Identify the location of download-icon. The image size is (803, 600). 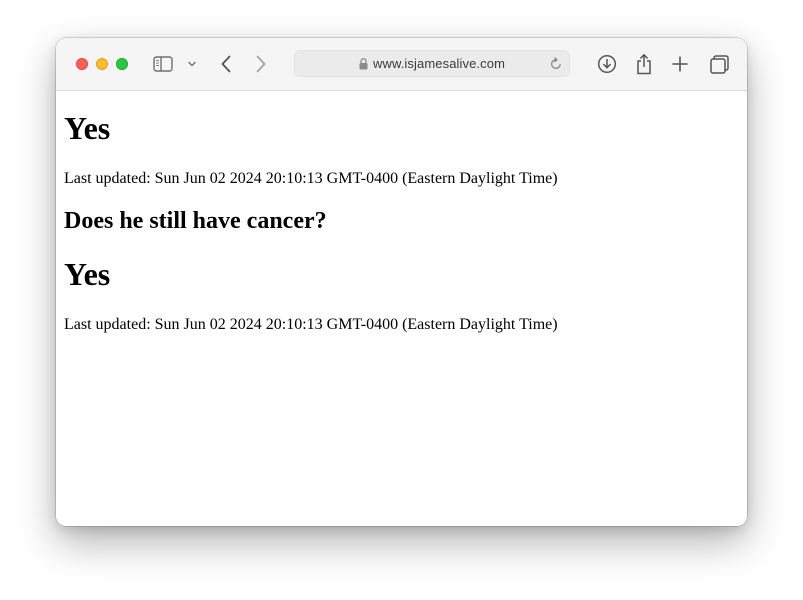
(607, 64).